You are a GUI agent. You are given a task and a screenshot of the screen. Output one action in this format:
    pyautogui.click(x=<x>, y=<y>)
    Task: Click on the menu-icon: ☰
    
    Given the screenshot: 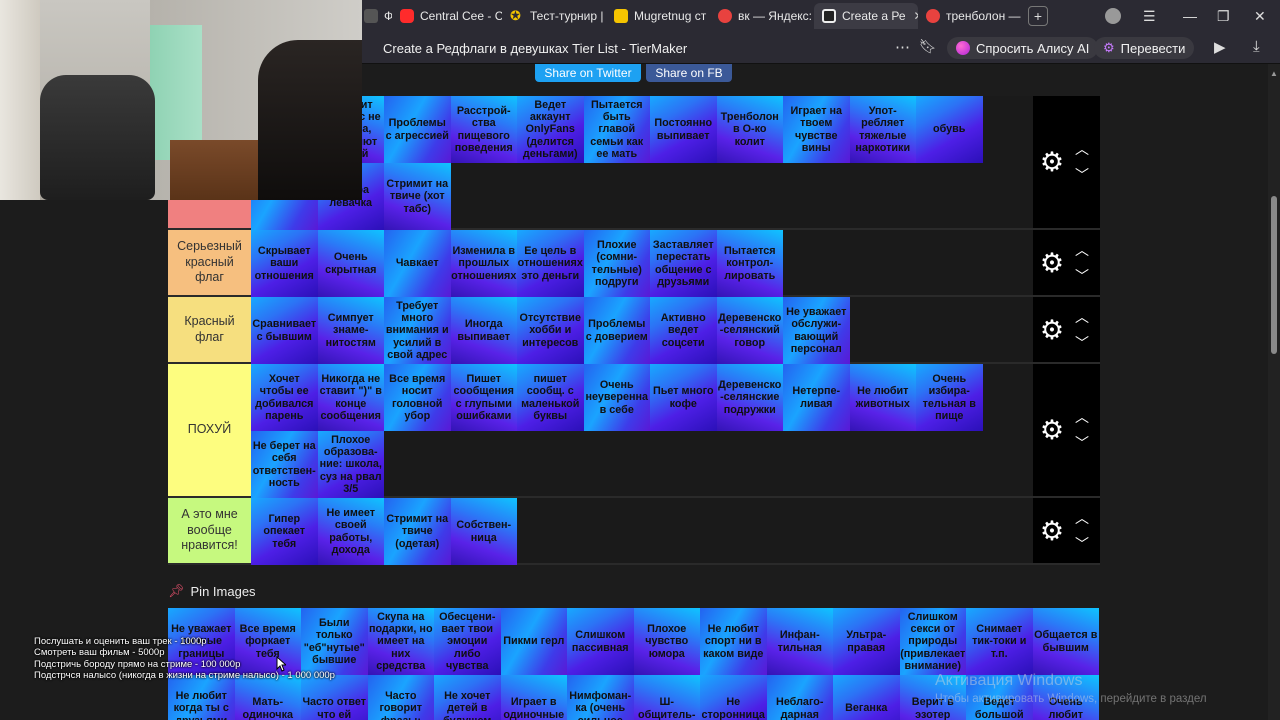 What is the action you would take?
    pyautogui.click(x=1149, y=16)
    